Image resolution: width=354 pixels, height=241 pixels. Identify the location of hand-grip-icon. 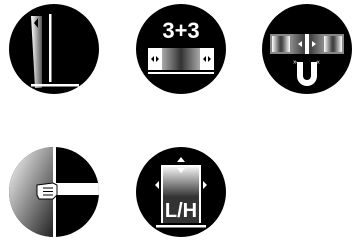
(54, 192).